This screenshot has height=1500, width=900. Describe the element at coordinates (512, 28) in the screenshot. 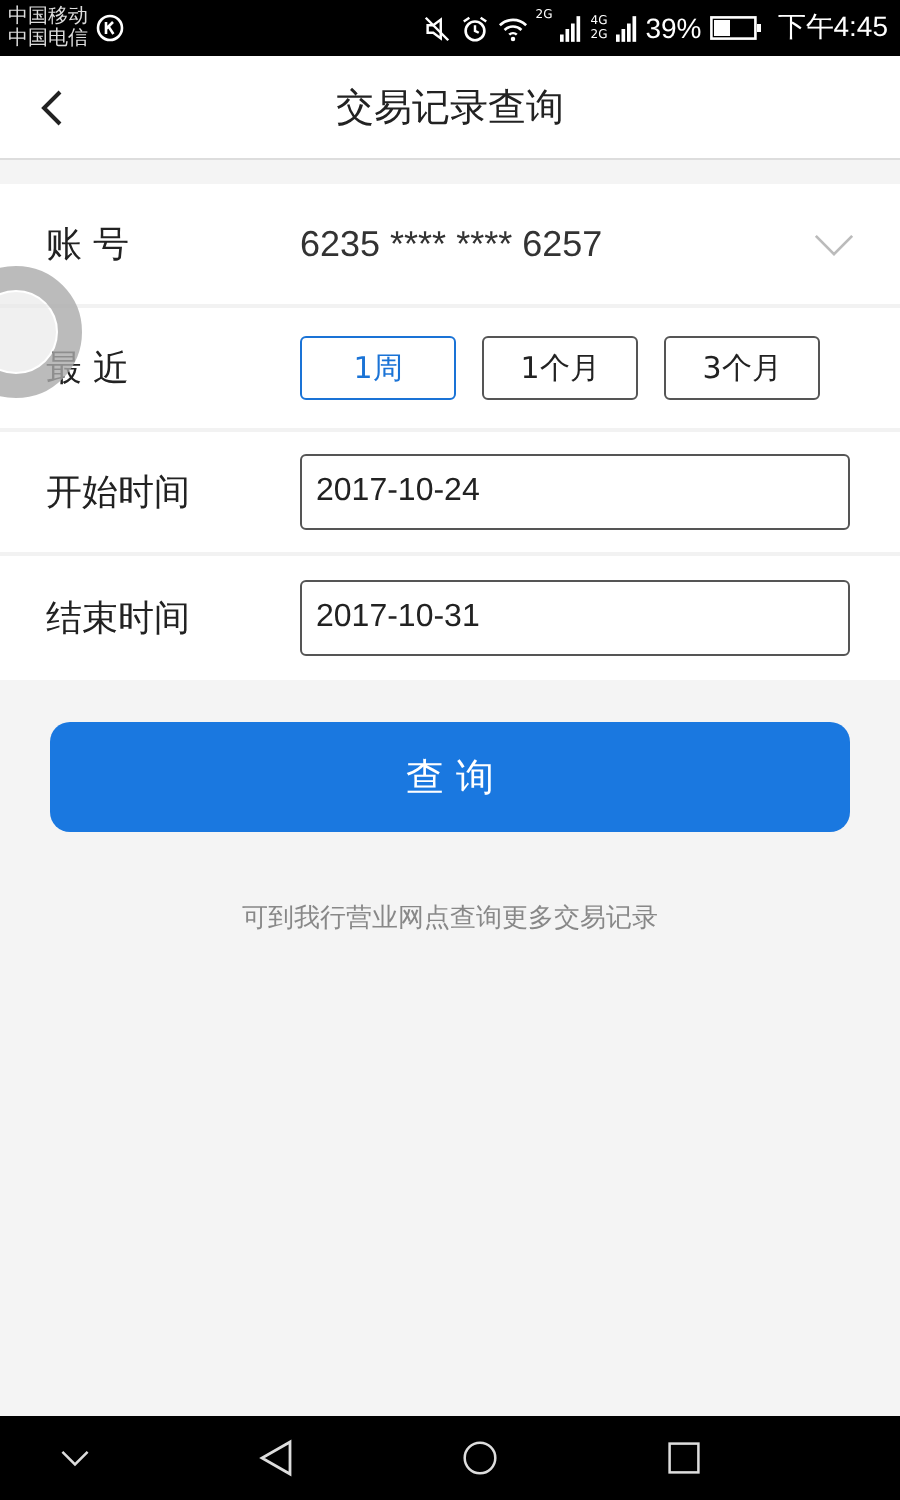

I see `wifi-icon` at that location.